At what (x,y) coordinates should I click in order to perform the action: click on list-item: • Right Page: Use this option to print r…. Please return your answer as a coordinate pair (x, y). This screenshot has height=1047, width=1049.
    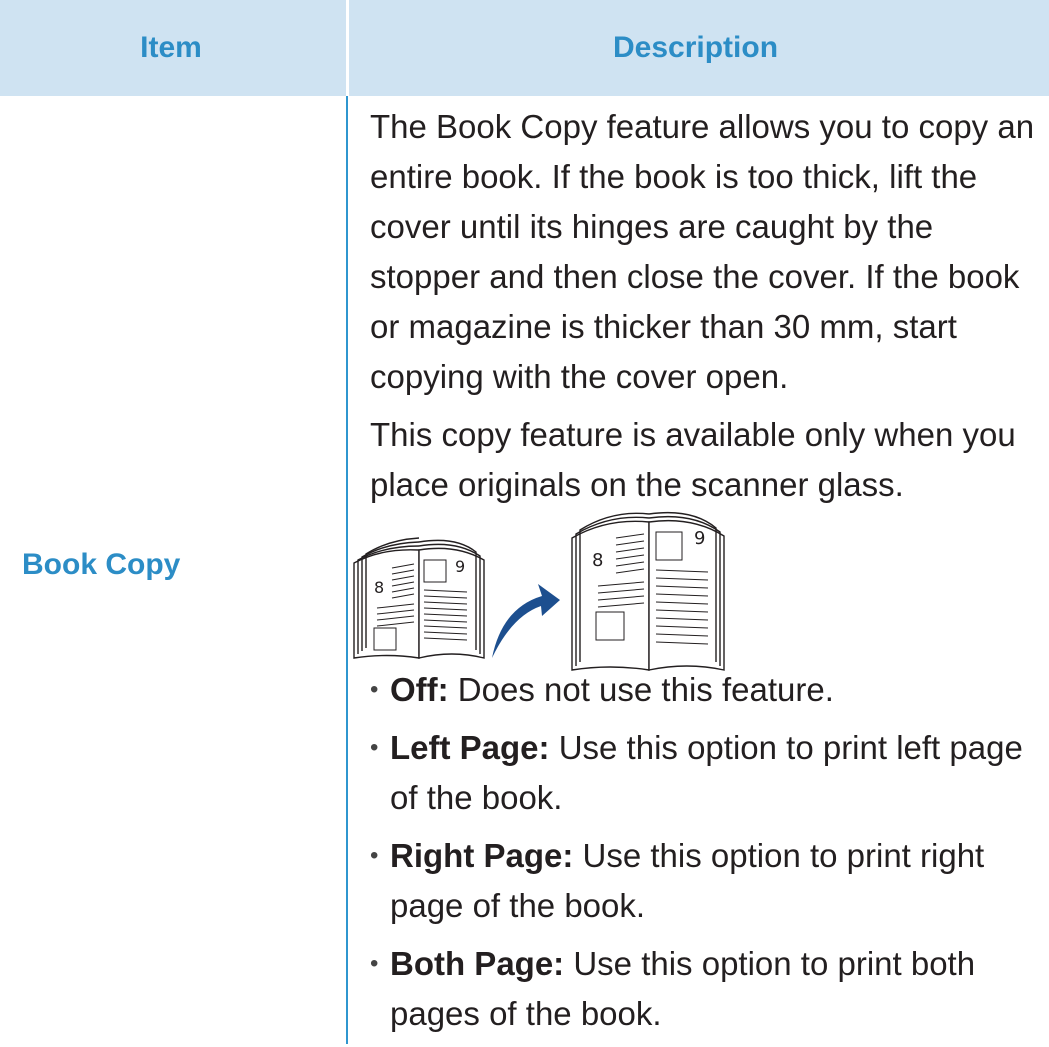
    Looking at the image, I should click on (705, 881).